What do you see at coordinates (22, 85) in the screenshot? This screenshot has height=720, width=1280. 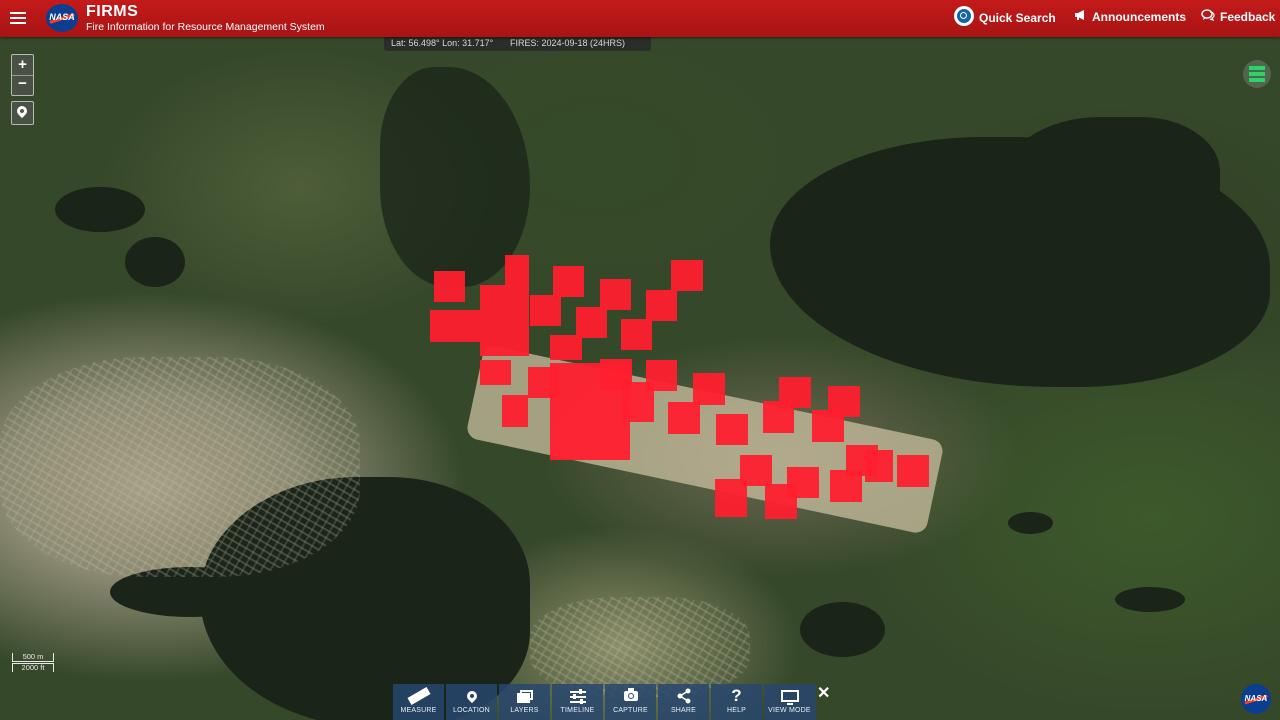 I see `zoom-out-button: −` at bounding box center [22, 85].